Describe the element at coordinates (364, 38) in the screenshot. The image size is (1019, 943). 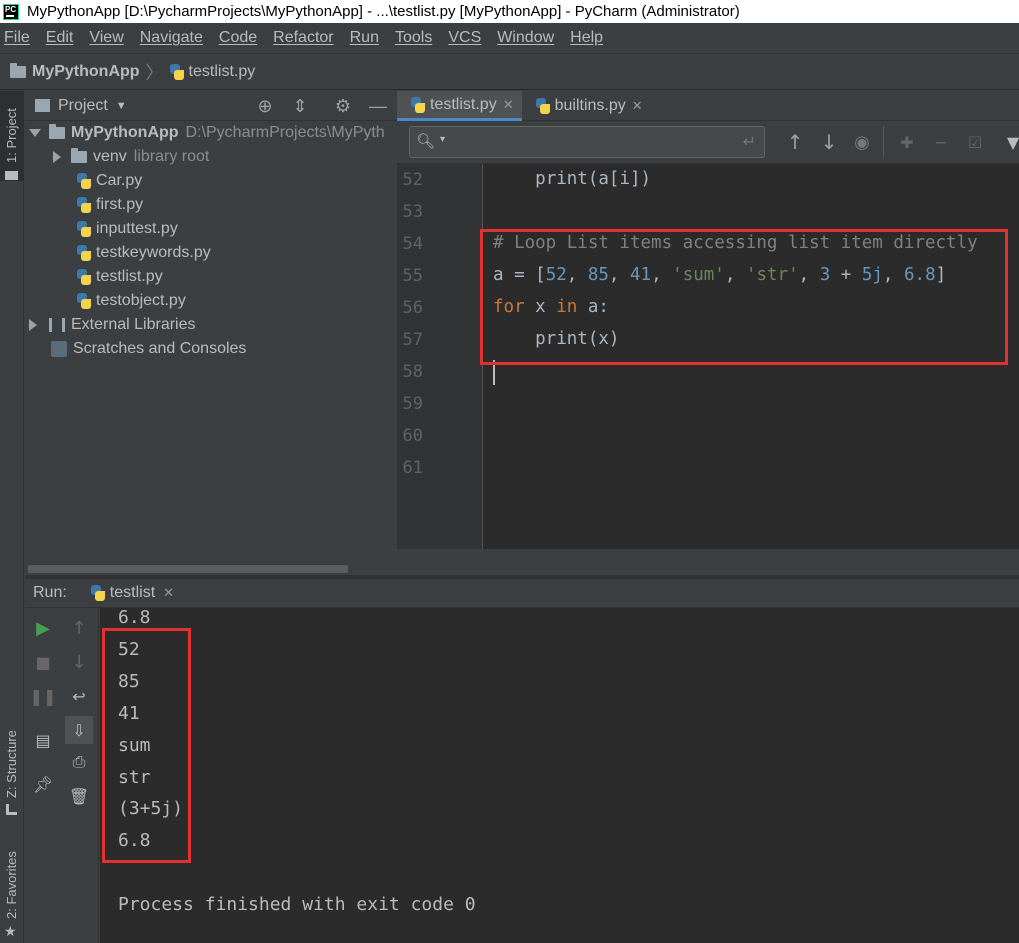
I see `menu-run: Run` at that location.